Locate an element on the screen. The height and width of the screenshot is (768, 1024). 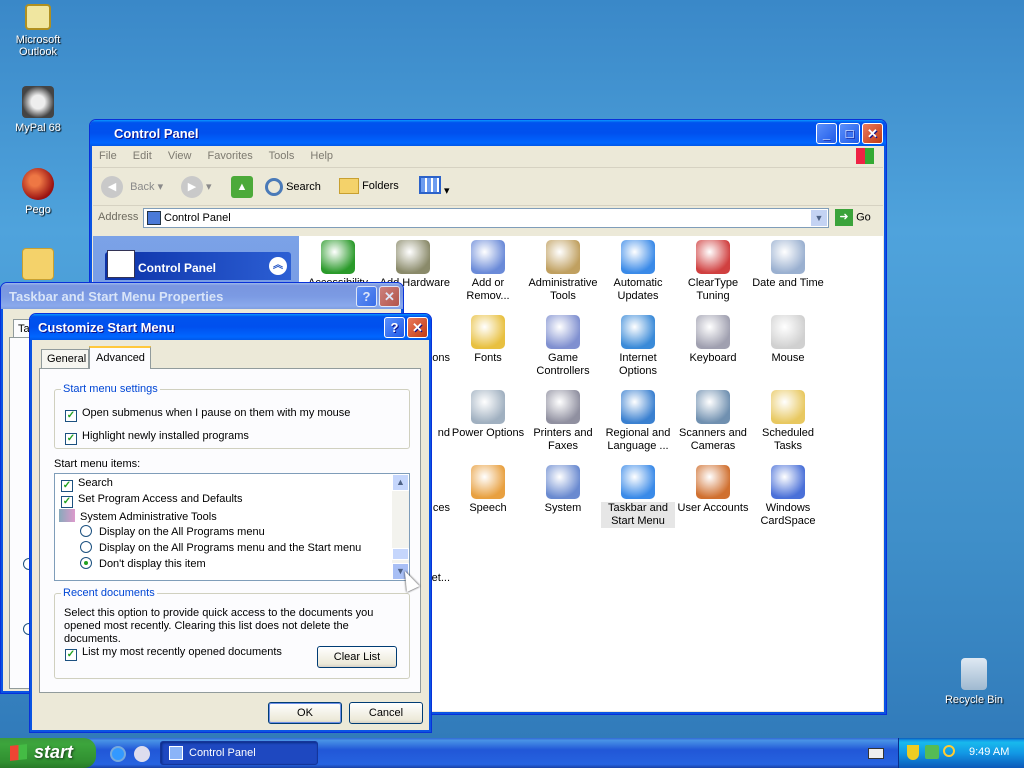
list-item: ✓ Set Program Access and Defaults is located at coordinates (151, 500).